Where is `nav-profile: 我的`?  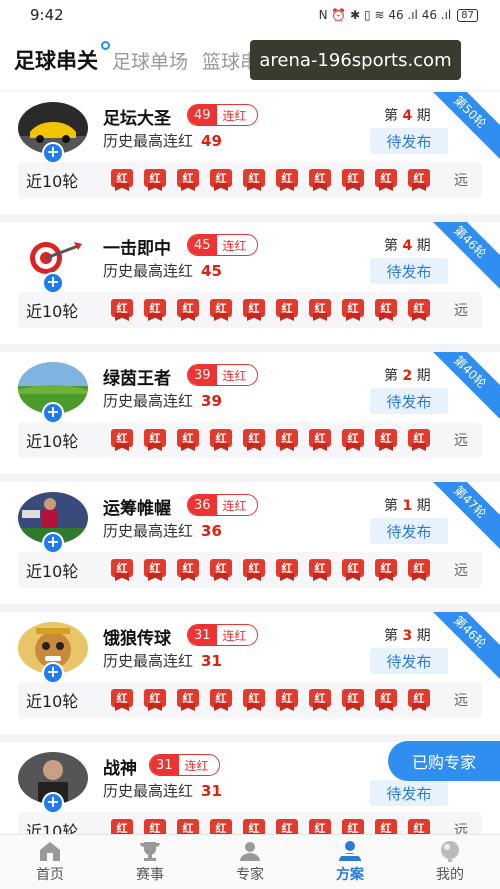
nav-profile: 我的 is located at coordinates (450, 862).